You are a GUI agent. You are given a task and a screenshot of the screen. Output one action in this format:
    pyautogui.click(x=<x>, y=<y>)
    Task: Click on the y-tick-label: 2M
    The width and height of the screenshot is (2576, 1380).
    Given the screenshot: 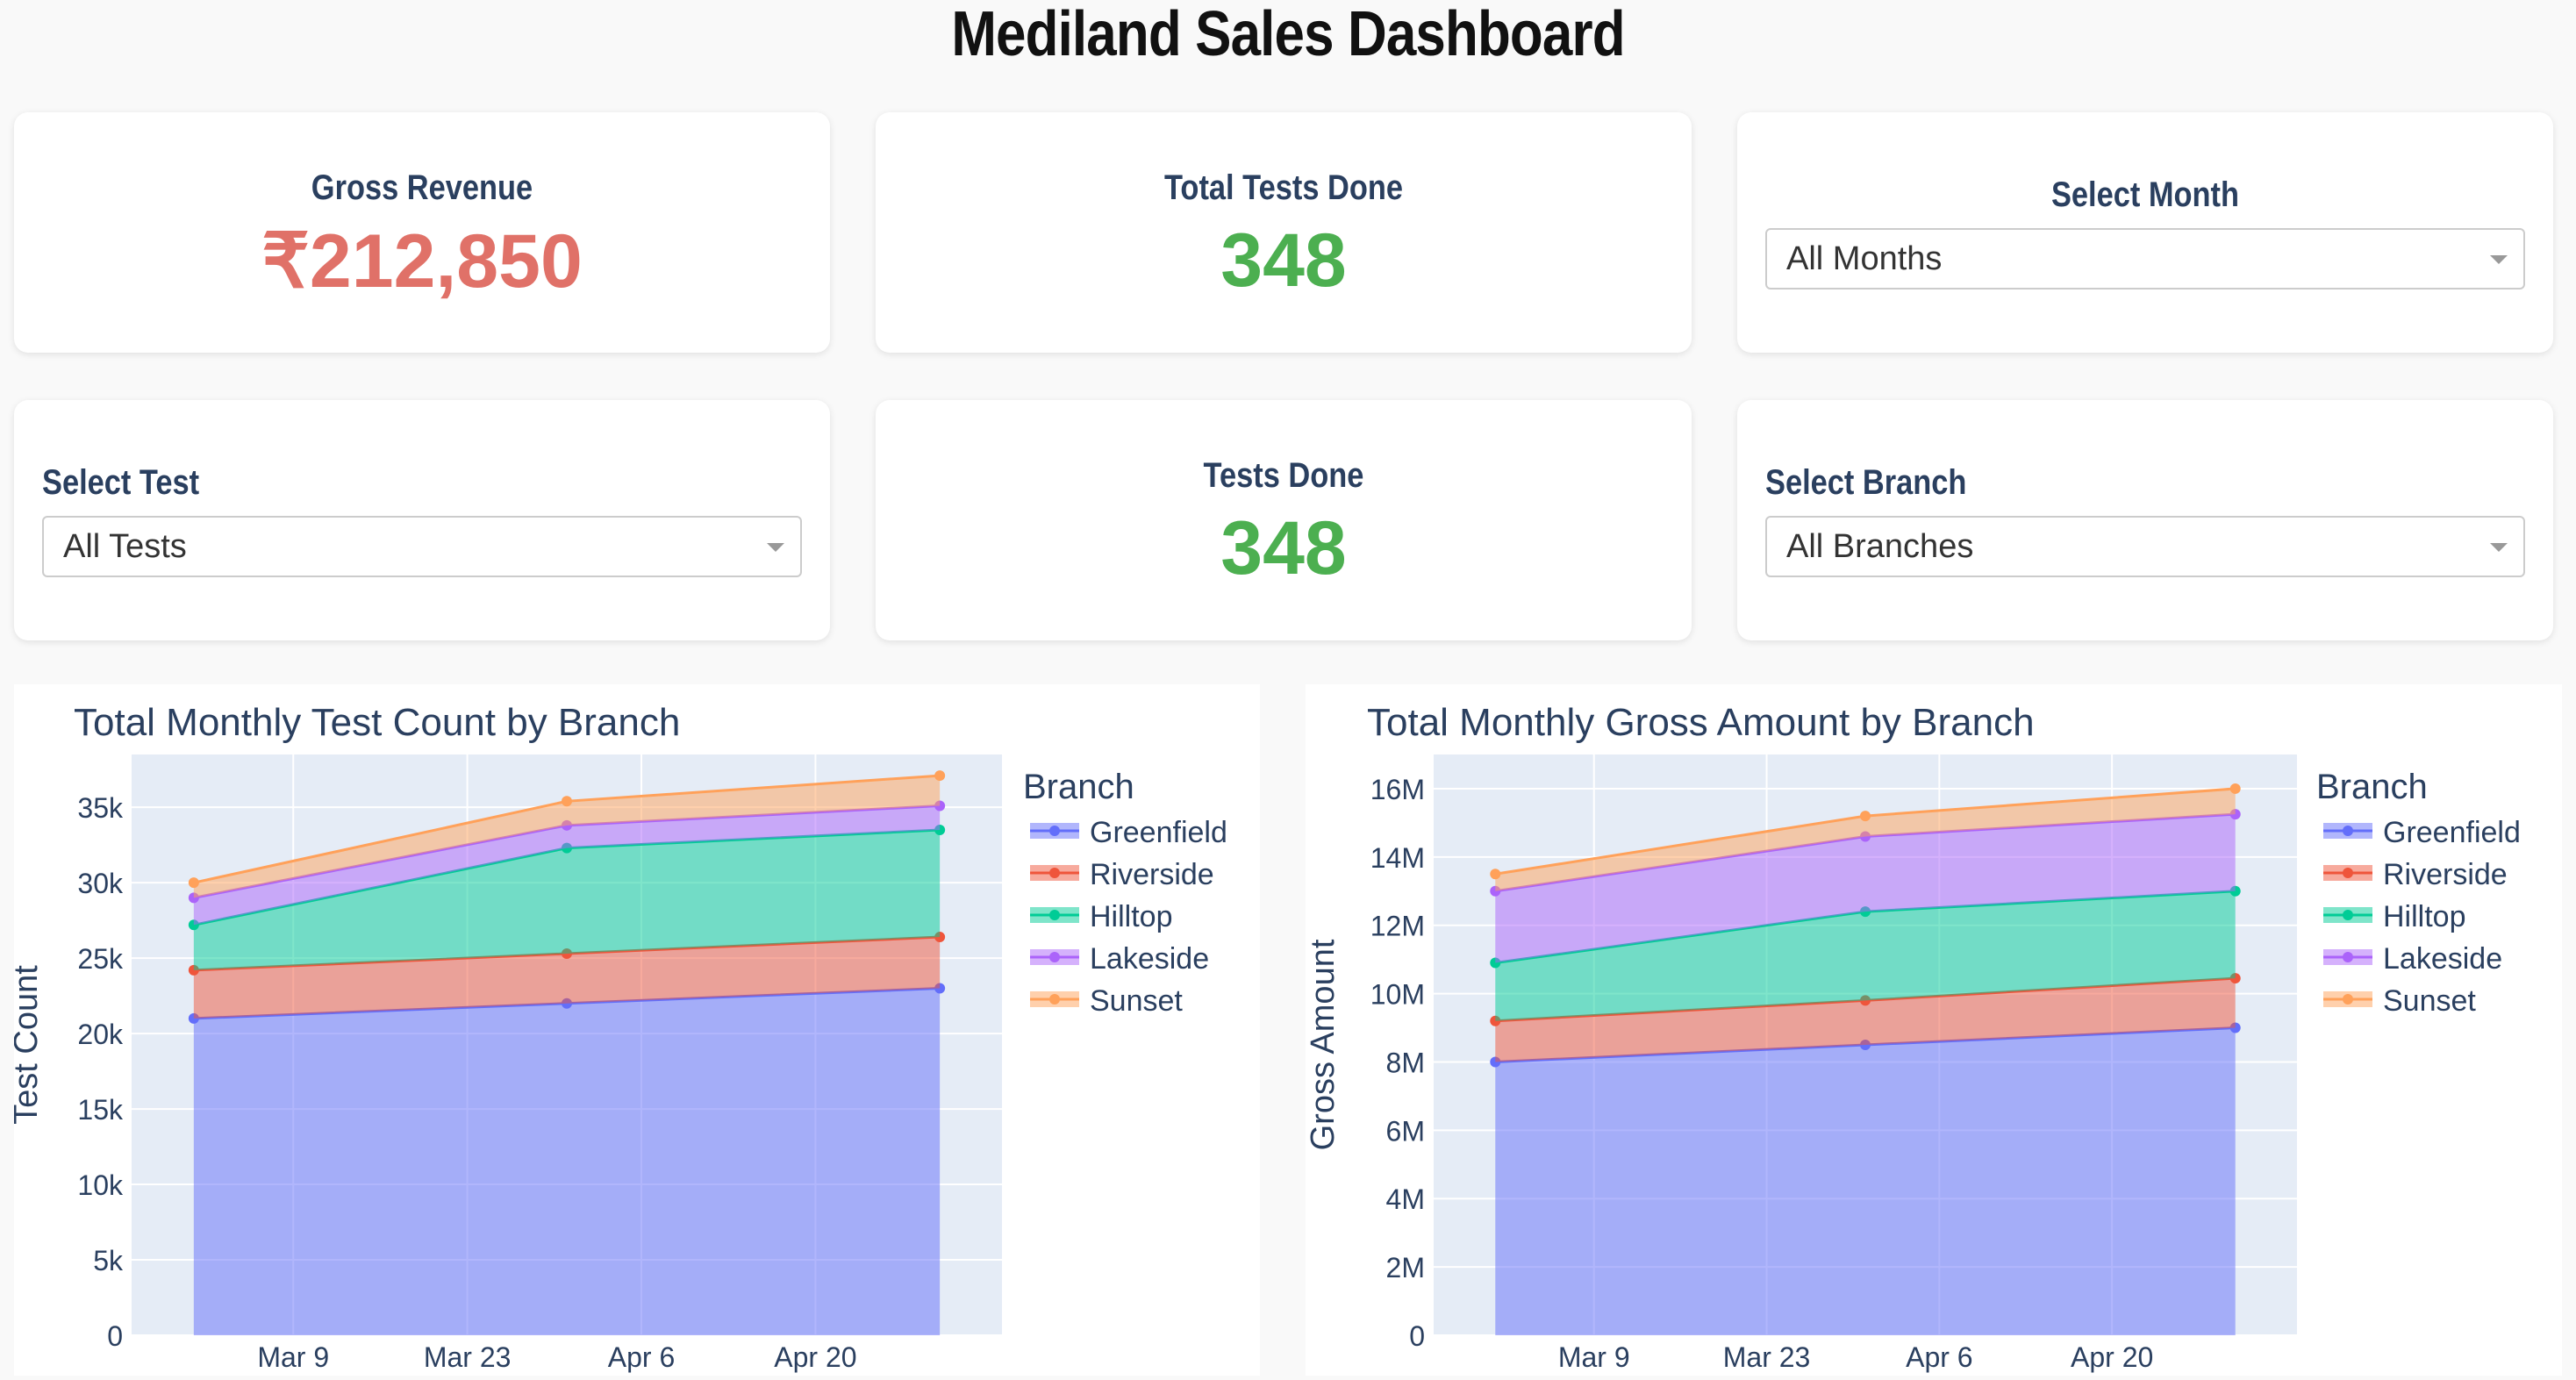 What is the action you would take?
    pyautogui.click(x=1405, y=1267)
    